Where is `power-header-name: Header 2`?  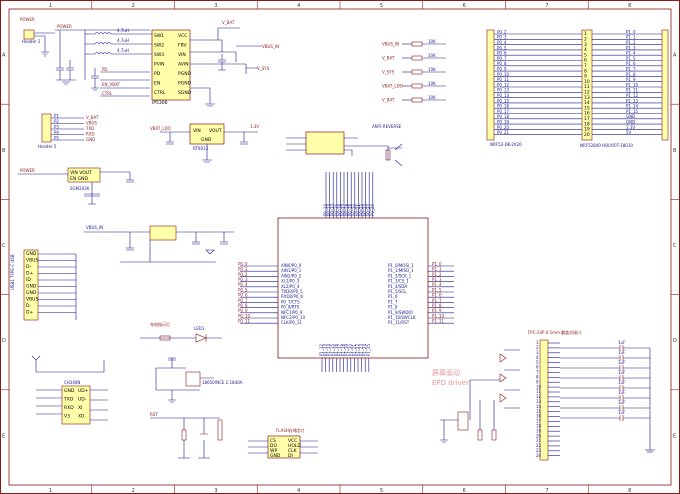 power-header-name: Header 2 is located at coordinates (31, 41).